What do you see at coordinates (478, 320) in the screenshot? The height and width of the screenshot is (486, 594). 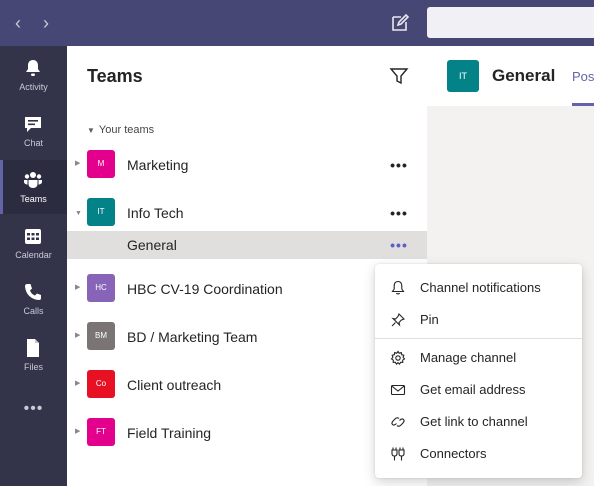 I see `menu-item-pin: Pin` at bounding box center [478, 320].